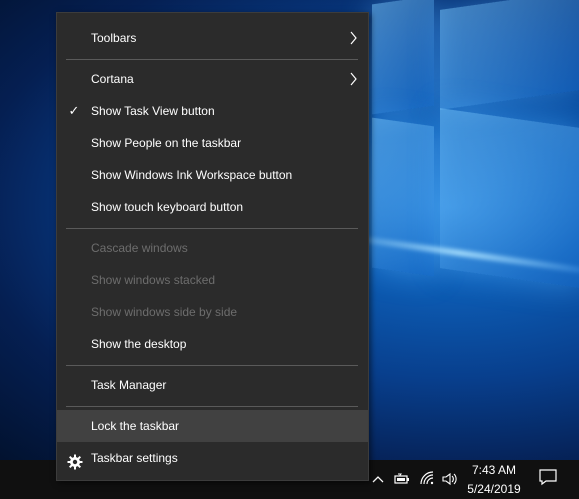 The width and height of the screenshot is (579, 499). I want to click on menu-item-label: Task Manager, so click(129, 385).